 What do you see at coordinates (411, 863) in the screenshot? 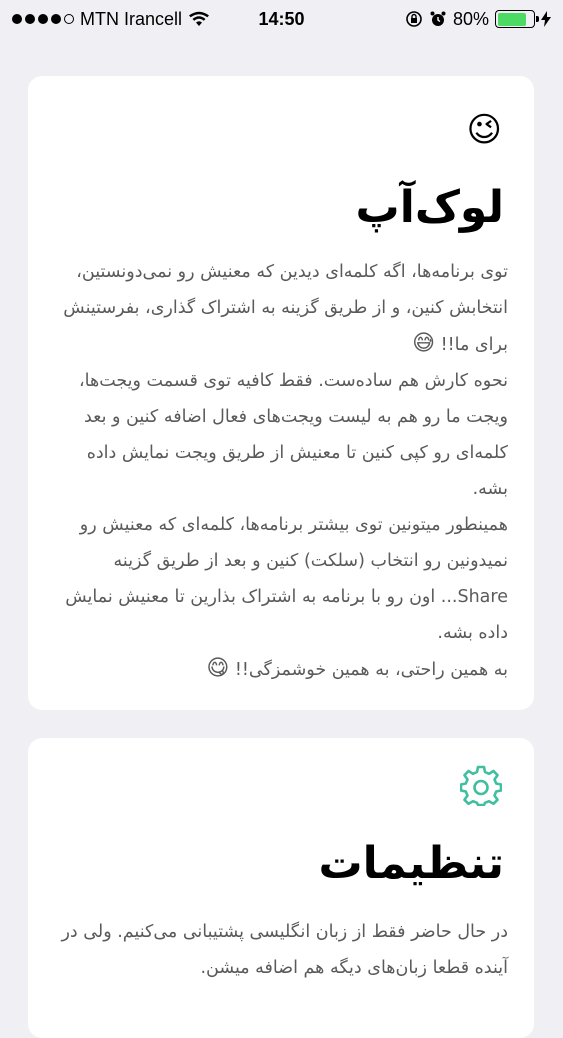
I see `settings-title: تنظیمات` at bounding box center [411, 863].